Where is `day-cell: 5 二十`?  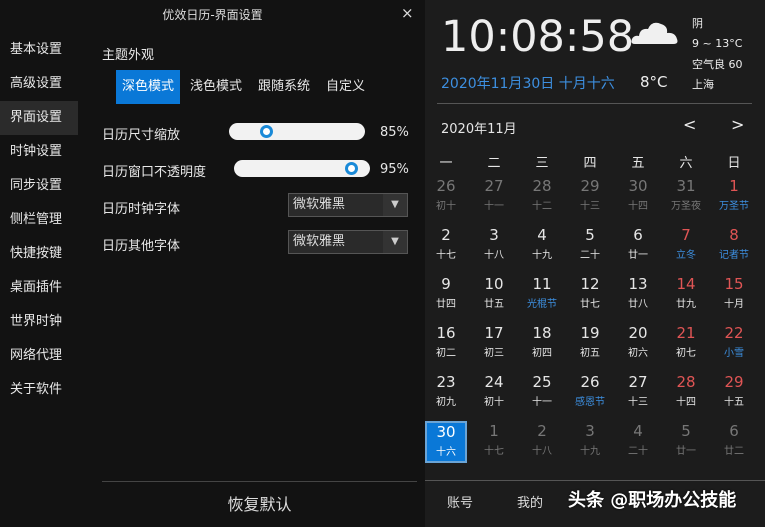 day-cell: 5 二十 is located at coordinates (590, 246).